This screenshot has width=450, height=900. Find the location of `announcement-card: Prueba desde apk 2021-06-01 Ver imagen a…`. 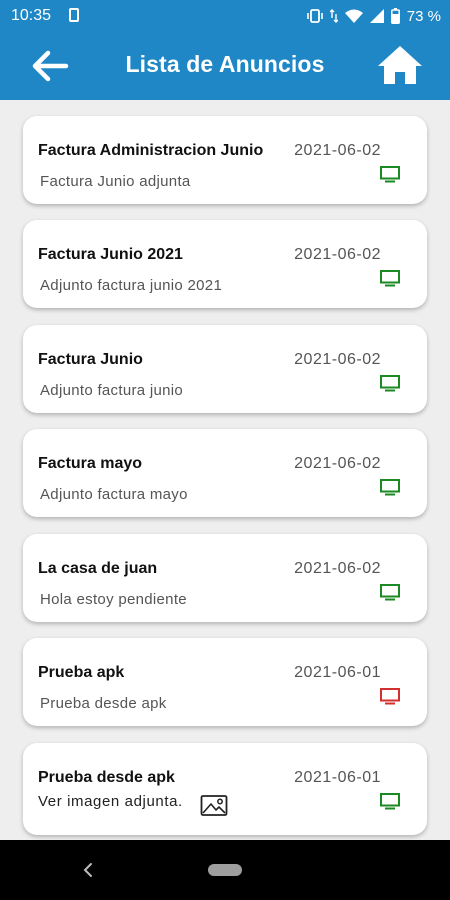

announcement-card: Prueba desde apk 2021-06-01 Ver imagen a… is located at coordinates (225, 789).